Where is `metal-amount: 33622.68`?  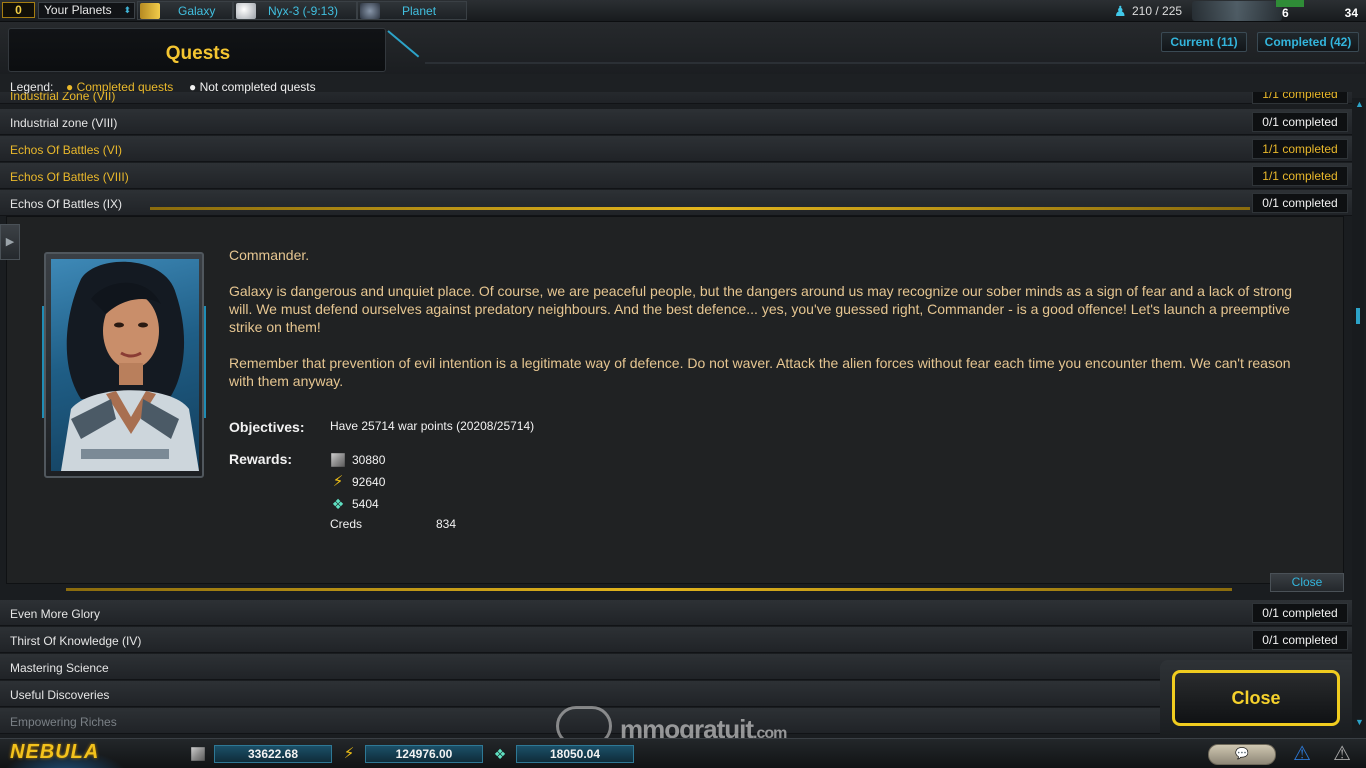 metal-amount: 33622.68 is located at coordinates (273, 754).